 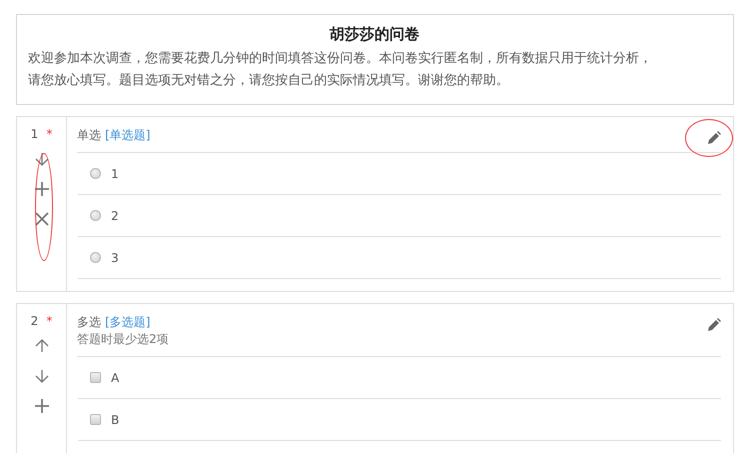 What do you see at coordinates (340, 59) in the screenshot?
I see `intro-text: 欢迎参加本次调查，您需要花费几分钟的时间填答这份问卷。本问卷实行匿名制，所有数据只用于统计分析，` at bounding box center [340, 59].